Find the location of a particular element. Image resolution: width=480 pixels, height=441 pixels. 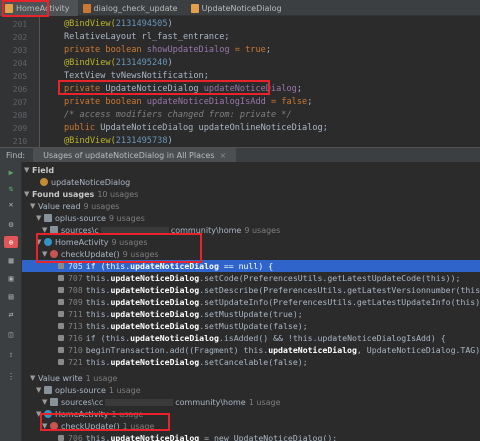

tab-update-notice-dialog: UpdateNoticeDialog is located at coordinates (238, 8).